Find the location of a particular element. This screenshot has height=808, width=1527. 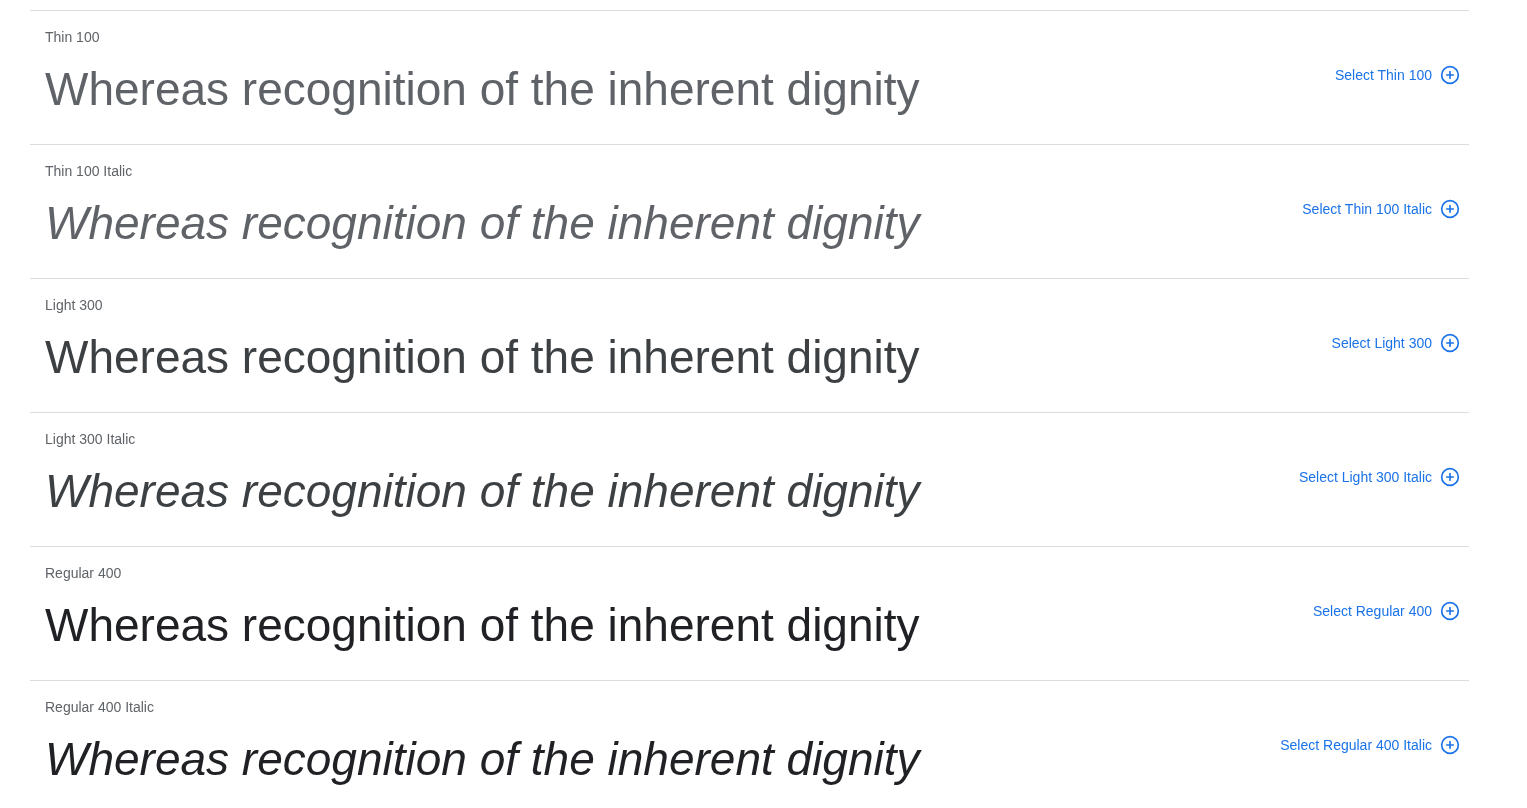

select-style-button: Select Thin 100 Italic is located at coordinates (1381, 209).